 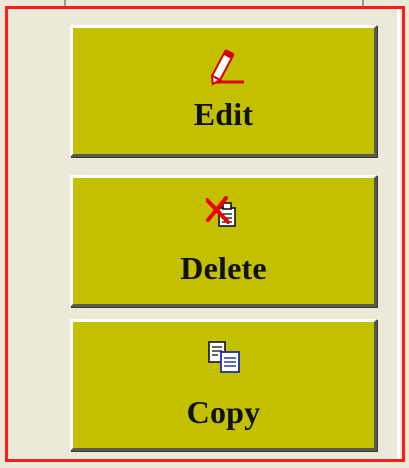 I want to click on panel-edge-highlight, so click(x=398, y=234).